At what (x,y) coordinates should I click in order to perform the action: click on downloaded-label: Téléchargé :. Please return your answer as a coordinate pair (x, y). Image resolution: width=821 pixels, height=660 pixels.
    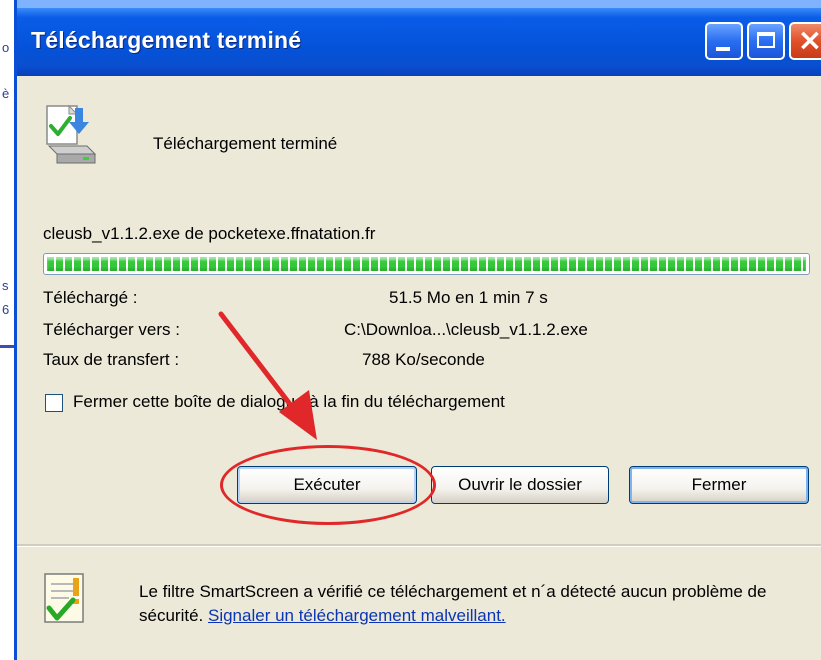
    Looking at the image, I should click on (90, 297).